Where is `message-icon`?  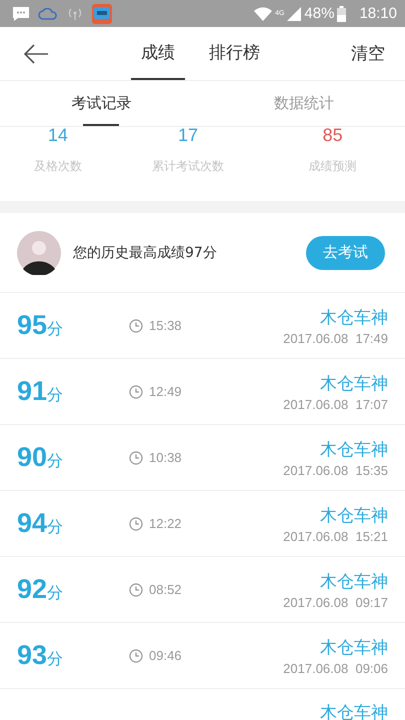 message-icon is located at coordinates (21, 14).